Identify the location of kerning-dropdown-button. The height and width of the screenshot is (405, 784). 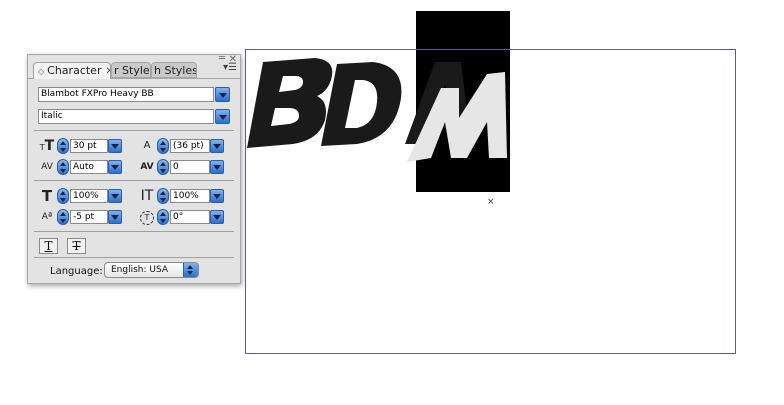
(115, 167).